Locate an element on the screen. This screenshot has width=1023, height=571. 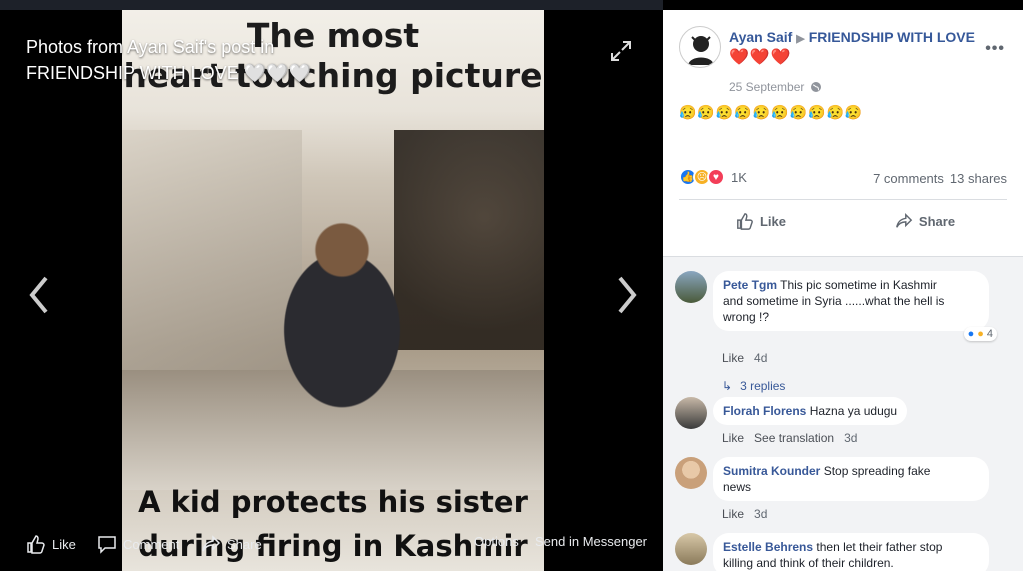
viewer-share-button: Share is located at coordinates (231, 544).